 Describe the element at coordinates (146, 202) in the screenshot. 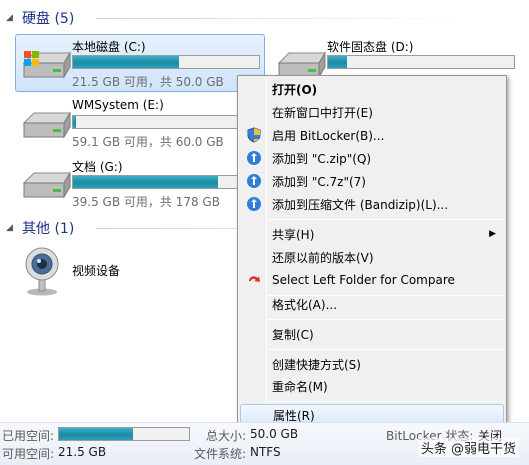

I see `drive-free-space: 39.5 GB 可用，共 178 GB` at that location.